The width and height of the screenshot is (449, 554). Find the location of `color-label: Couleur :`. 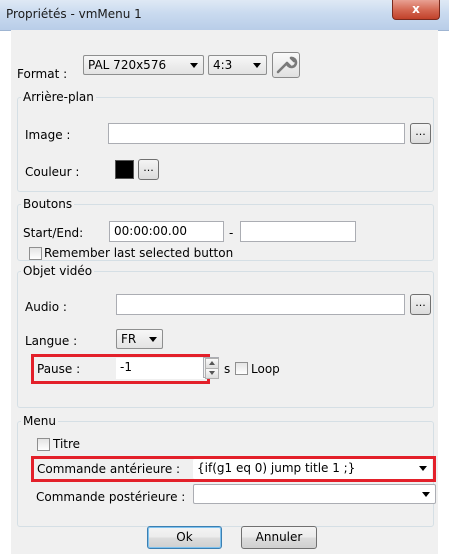

color-label: Couleur : is located at coordinates (52, 172).